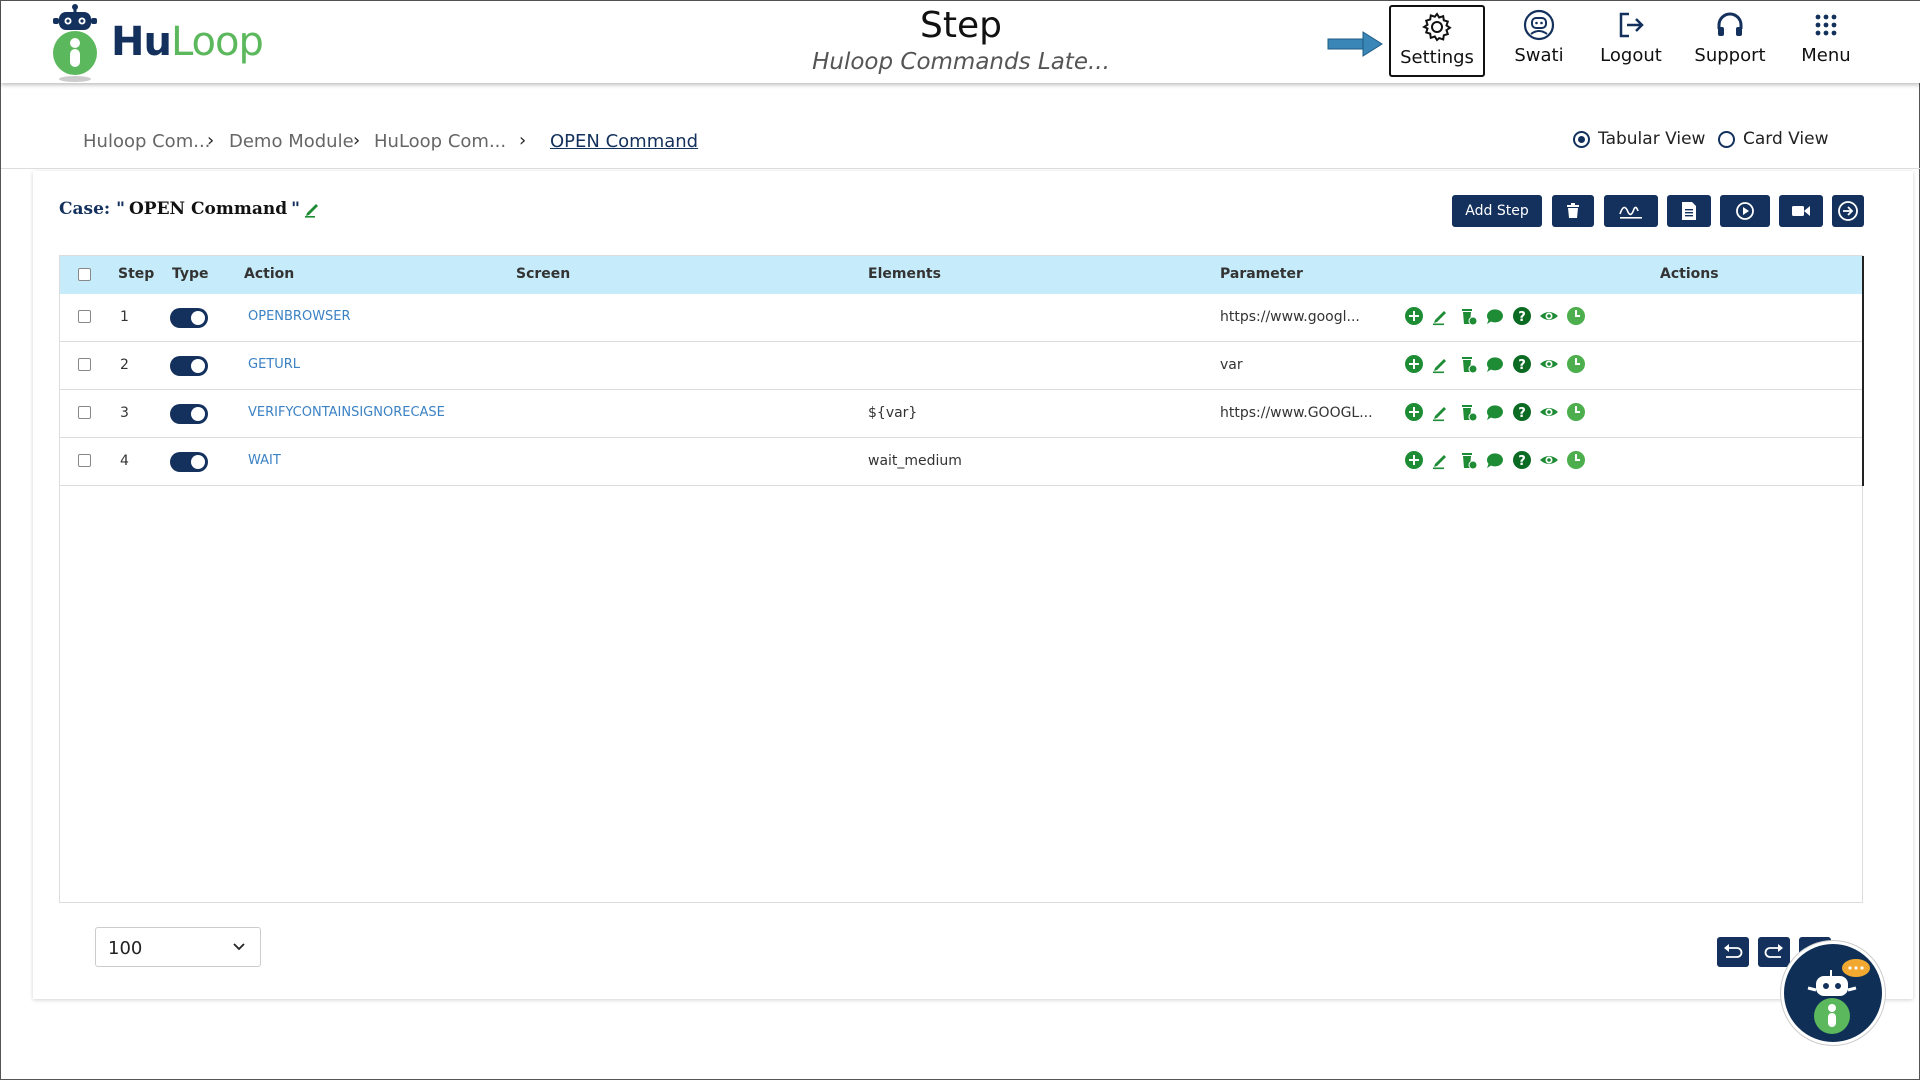  What do you see at coordinates (1437, 27) in the screenshot?
I see `gear-icon` at bounding box center [1437, 27].